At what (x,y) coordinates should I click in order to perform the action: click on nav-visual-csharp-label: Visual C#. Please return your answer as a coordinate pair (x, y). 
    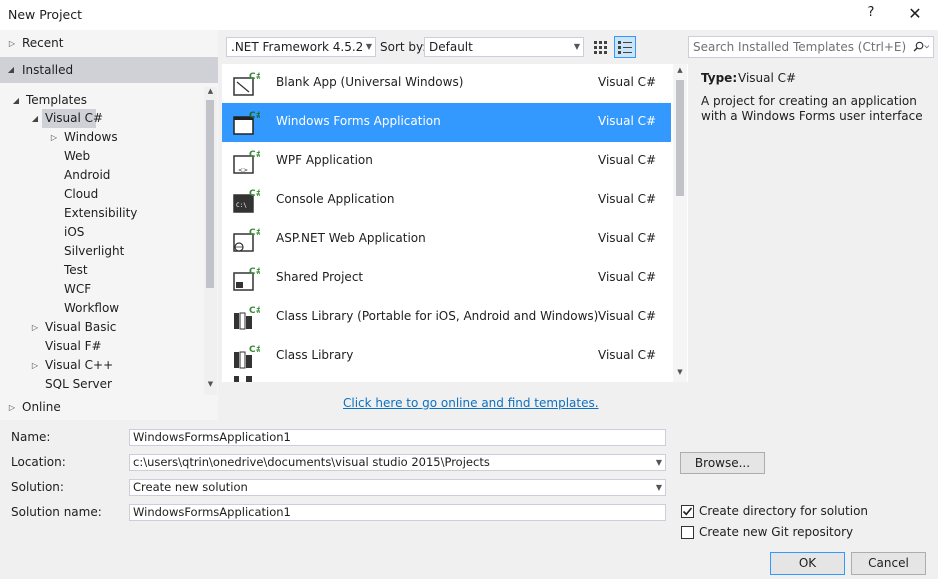
    Looking at the image, I should click on (74, 118).